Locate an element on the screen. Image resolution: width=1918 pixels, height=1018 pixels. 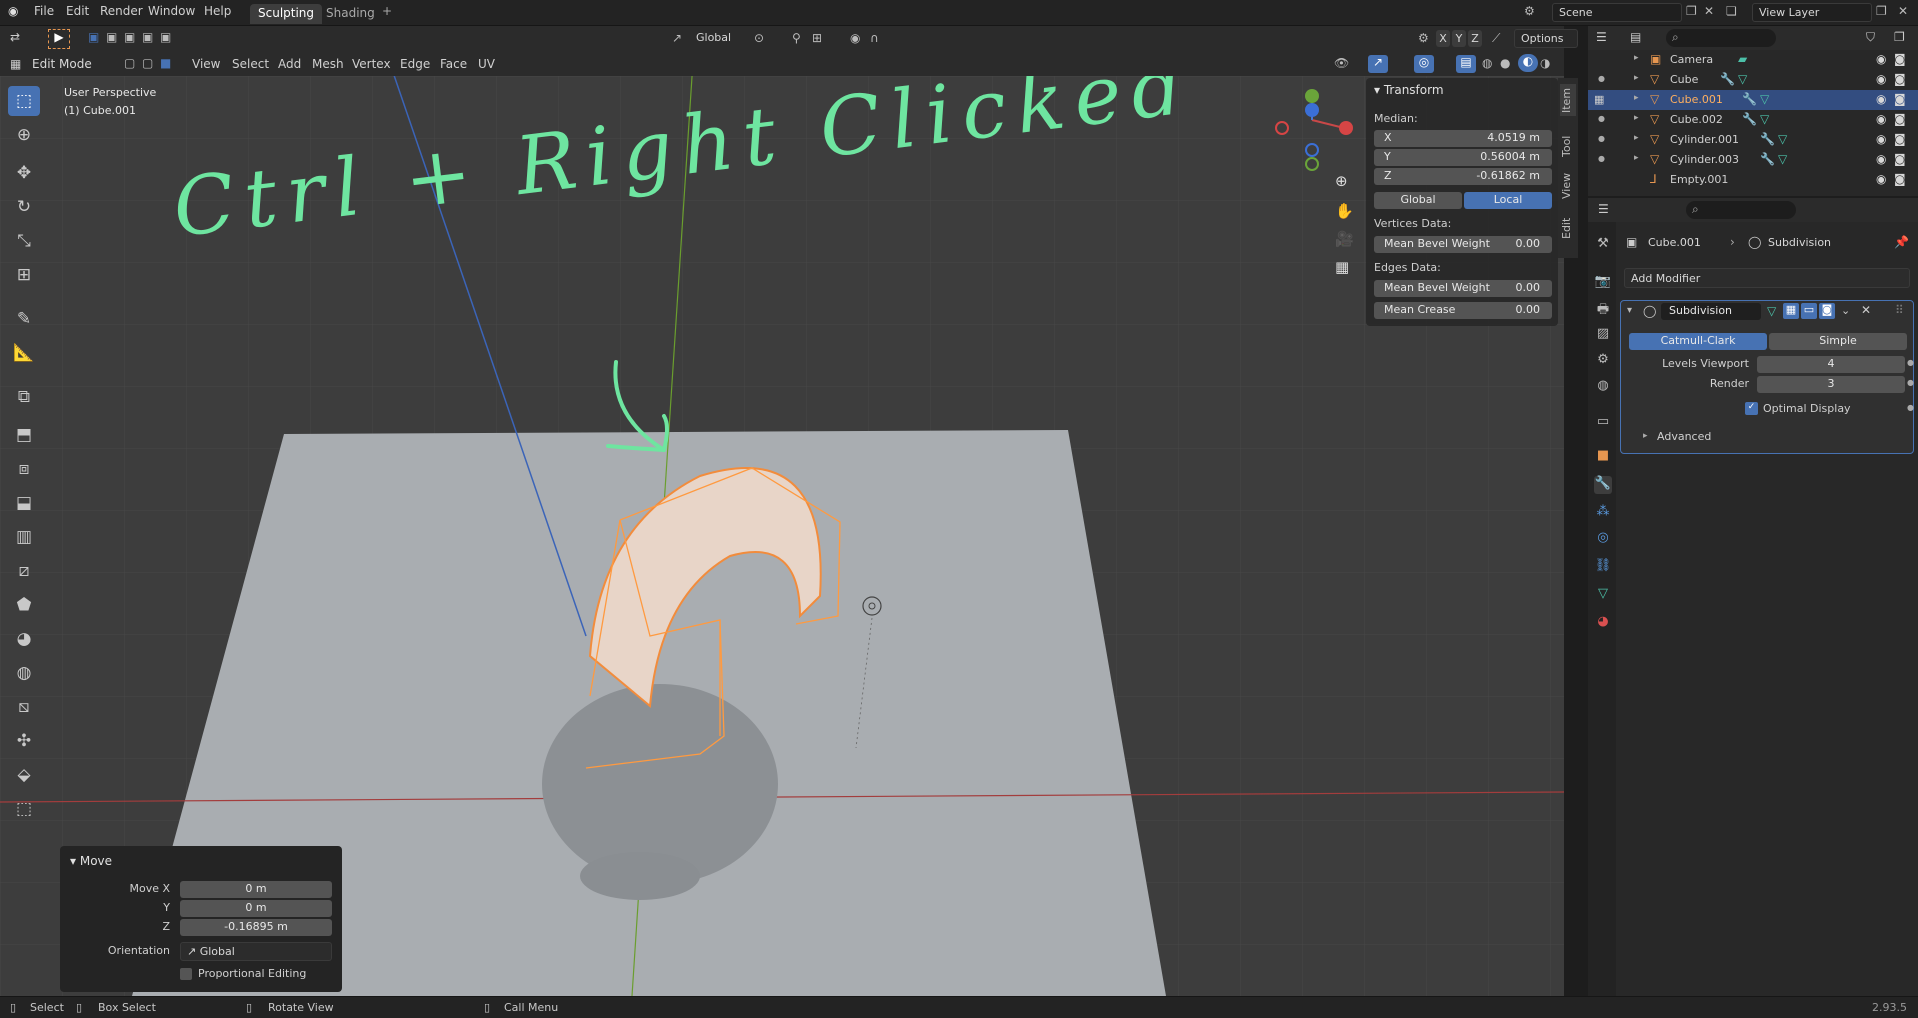
rotate-icon: ↻ is located at coordinates (24, 207).